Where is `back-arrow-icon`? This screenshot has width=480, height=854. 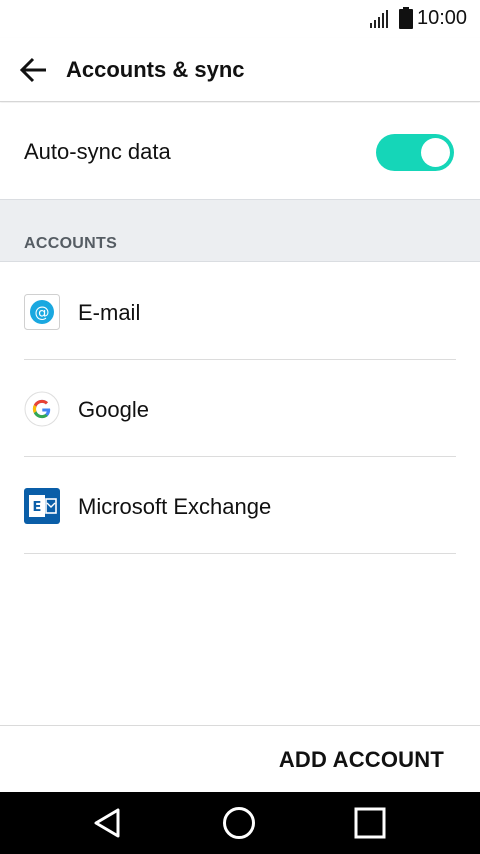
back-arrow-icon is located at coordinates (33, 70).